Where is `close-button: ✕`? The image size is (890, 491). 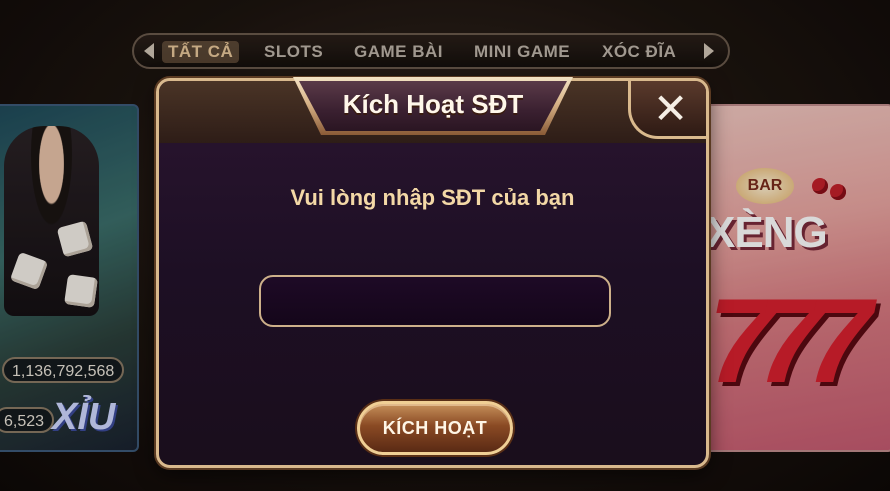 close-button: ✕ is located at coordinates (667, 110).